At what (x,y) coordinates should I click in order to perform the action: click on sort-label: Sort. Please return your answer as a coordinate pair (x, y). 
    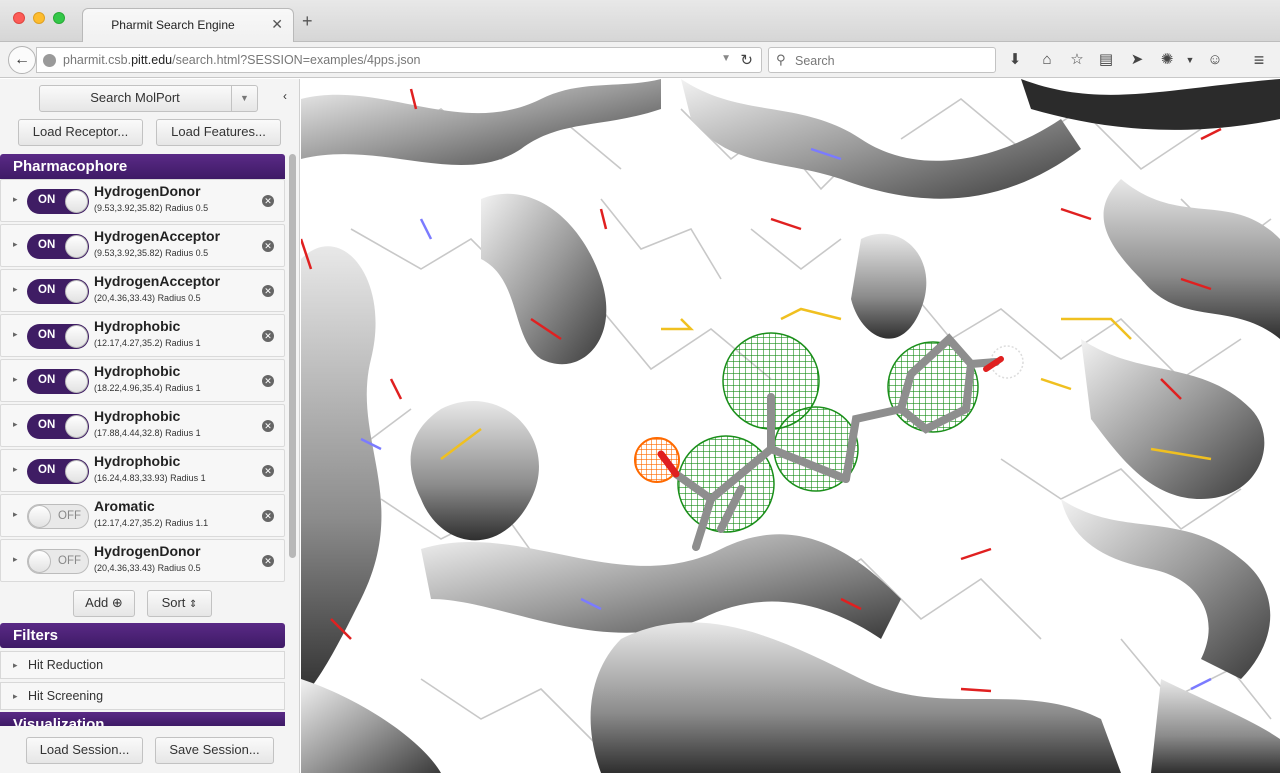
    Looking at the image, I should click on (173, 602).